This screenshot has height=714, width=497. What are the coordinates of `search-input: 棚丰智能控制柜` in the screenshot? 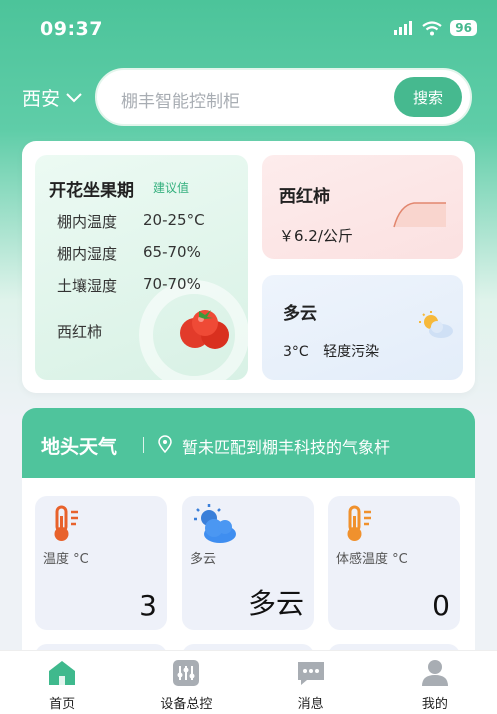 It's located at (180, 99).